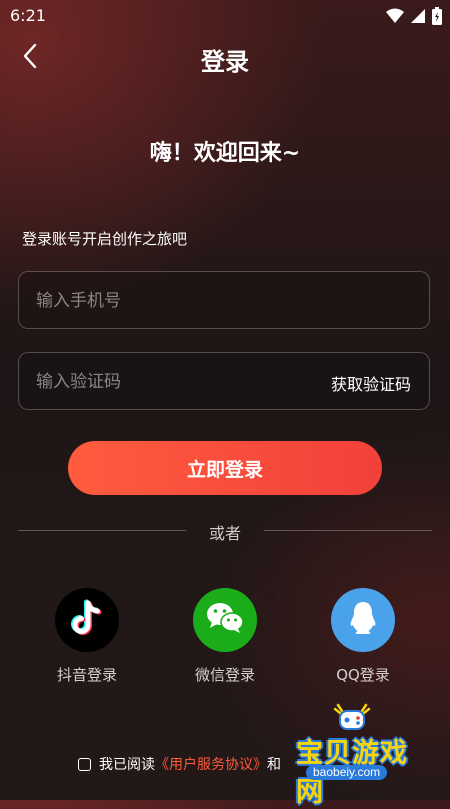 This screenshot has height=809, width=450. I want to click on verification-code-field: 获取验证码, so click(224, 381).